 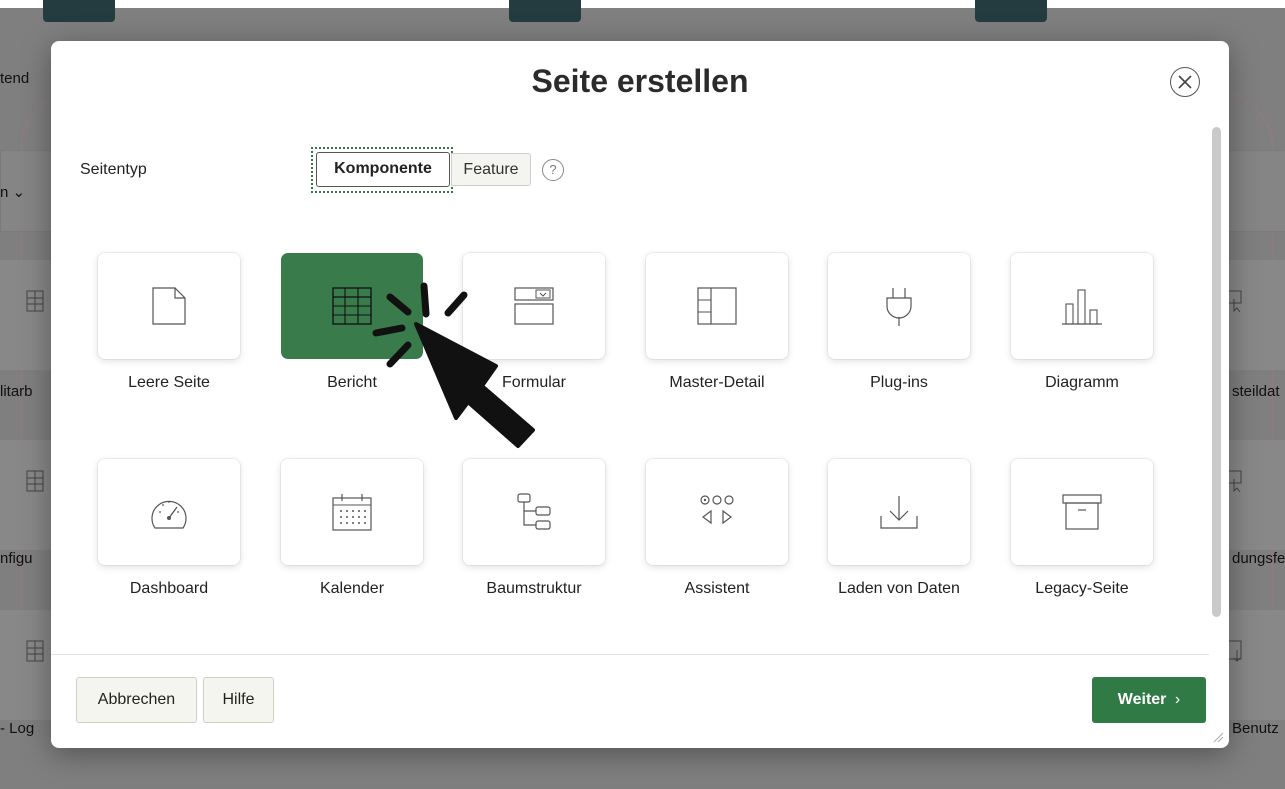 What do you see at coordinates (717, 382) in the screenshot?
I see `card-label-master-detail: Master-Detail` at bounding box center [717, 382].